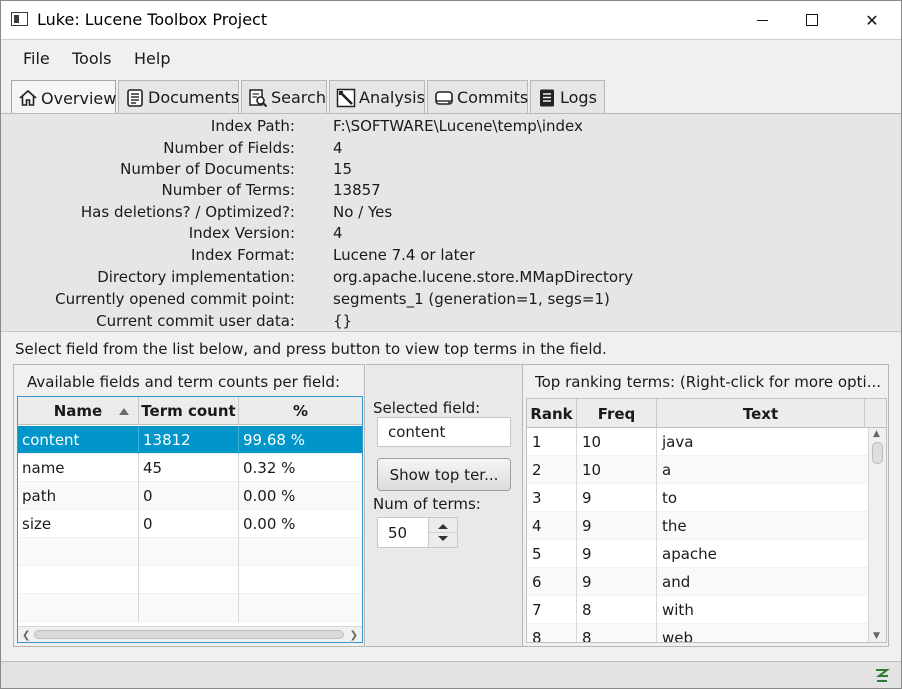 This screenshot has width=902, height=689. I want to click on info-row: Number of Documents: 15, so click(451, 168).